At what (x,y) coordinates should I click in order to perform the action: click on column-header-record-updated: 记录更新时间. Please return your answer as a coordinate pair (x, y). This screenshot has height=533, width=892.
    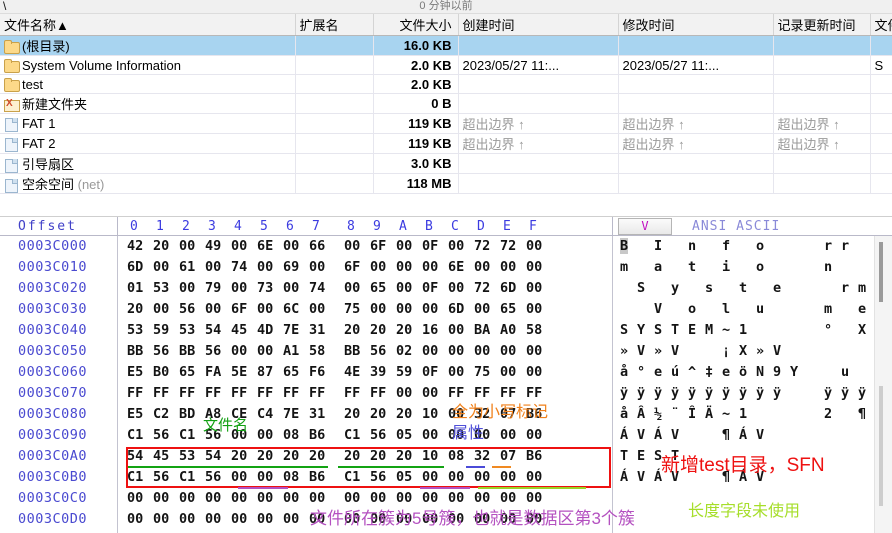
    Looking at the image, I should click on (822, 25).